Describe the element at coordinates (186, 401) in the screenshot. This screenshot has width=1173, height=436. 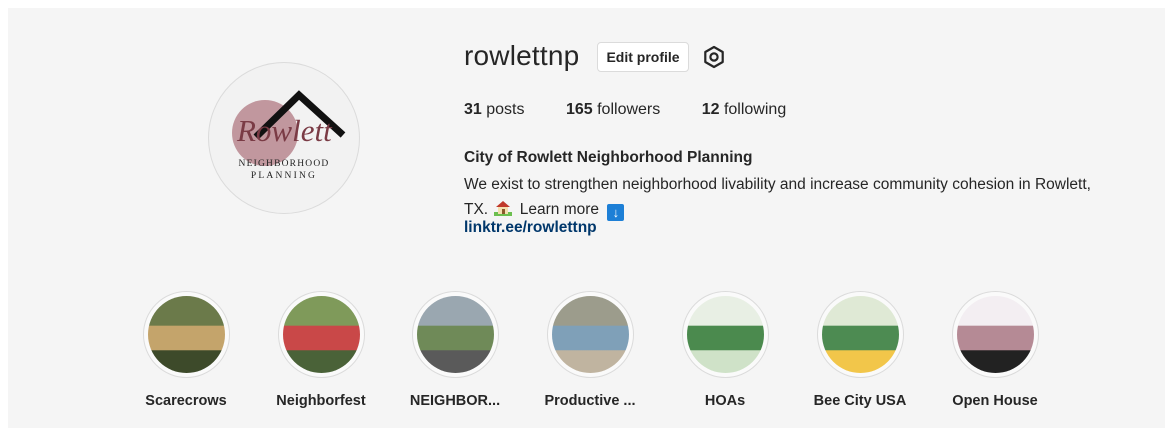
I see `highlight-label: Scarecrows` at that location.